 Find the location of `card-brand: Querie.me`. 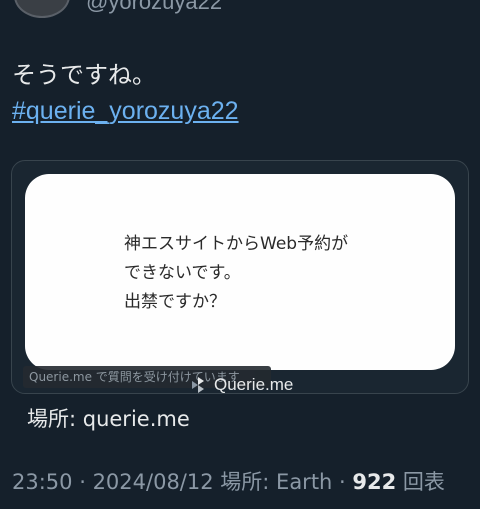

card-brand: Querie.me is located at coordinates (240, 385).